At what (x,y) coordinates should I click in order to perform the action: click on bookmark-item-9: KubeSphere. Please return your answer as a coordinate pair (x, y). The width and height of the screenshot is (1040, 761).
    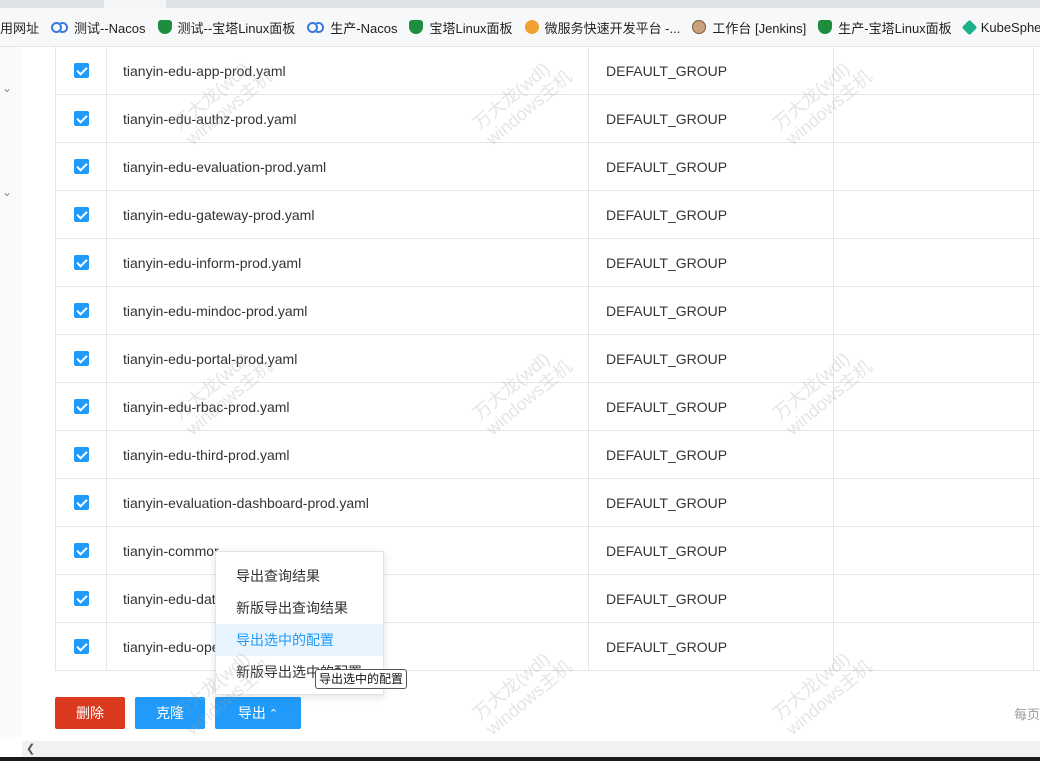
    Looking at the image, I should click on (1000, 27).